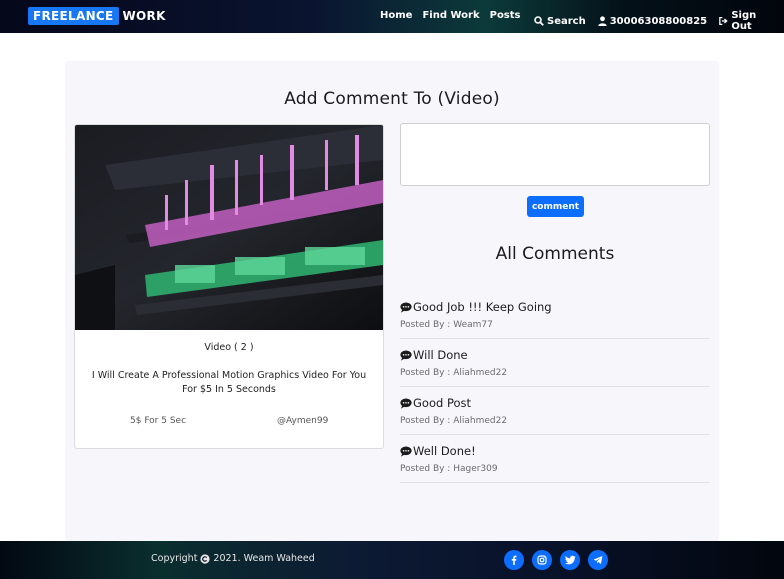 The height and width of the screenshot is (579, 784). What do you see at coordinates (505, 15) in the screenshot?
I see `nav-link-posts: Posts` at bounding box center [505, 15].